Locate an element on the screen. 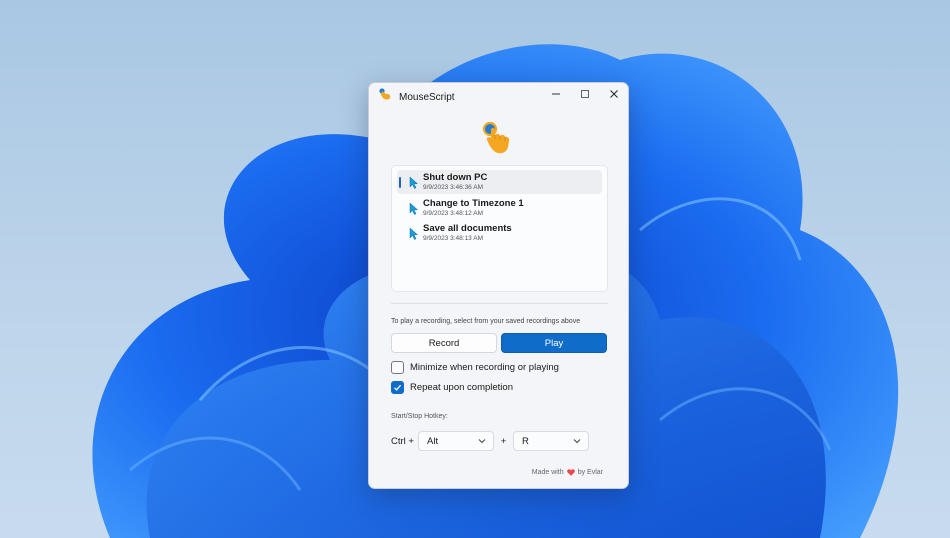  minimize-option: Minimize when recording or playing is located at coordinates (475, 367).